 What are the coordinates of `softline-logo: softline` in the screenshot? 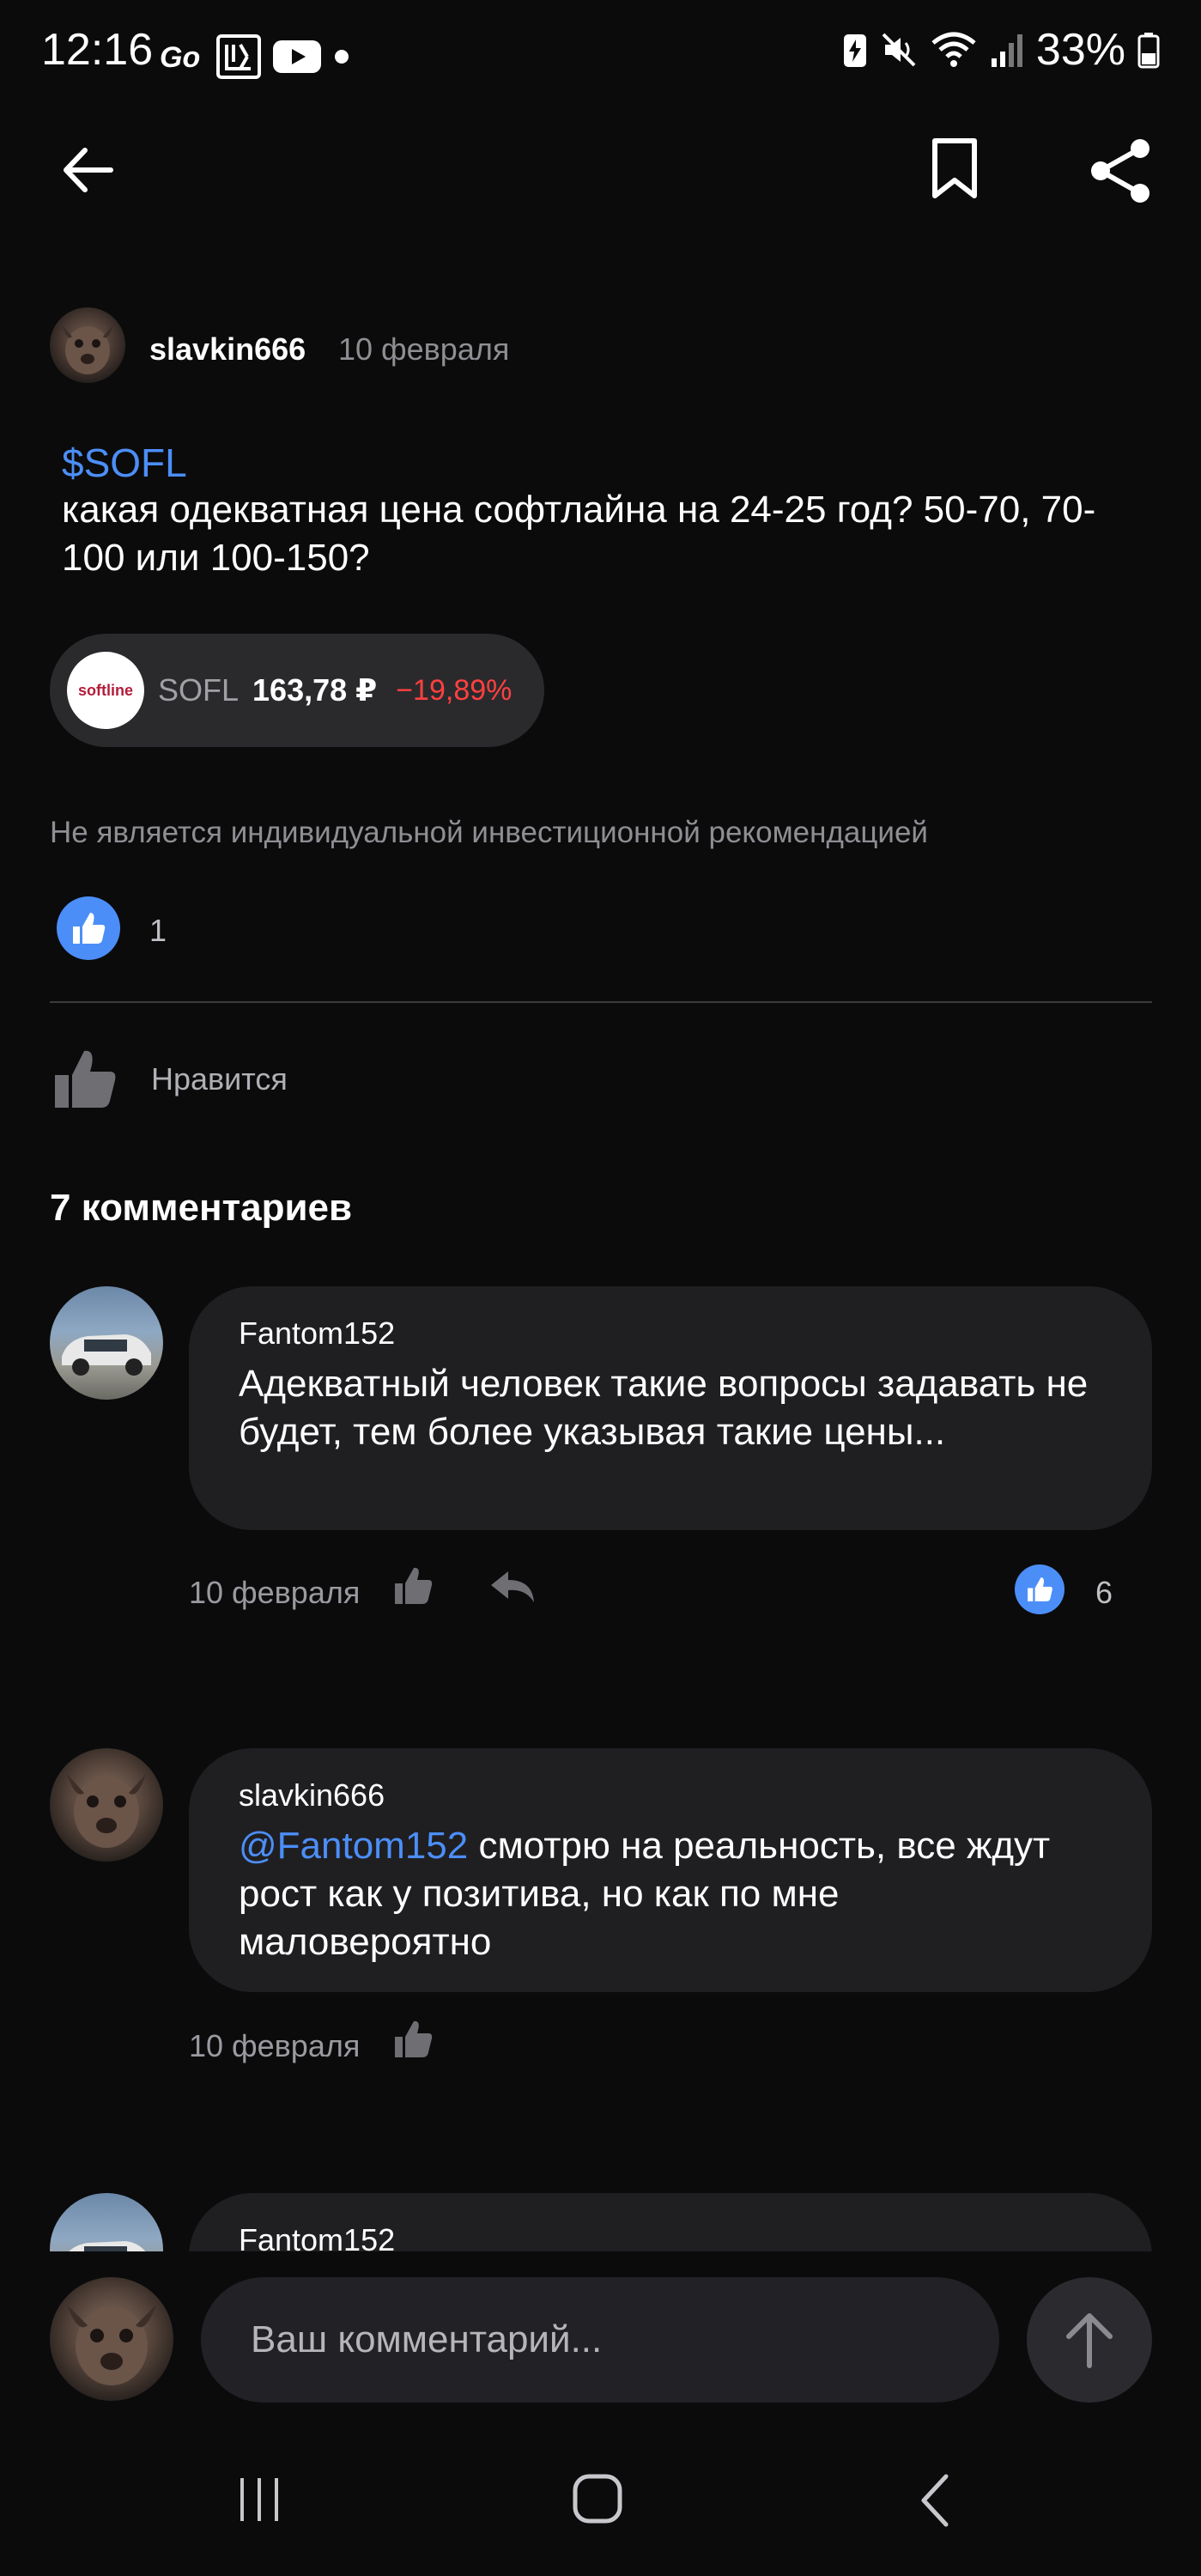 It's located at (105, 691).